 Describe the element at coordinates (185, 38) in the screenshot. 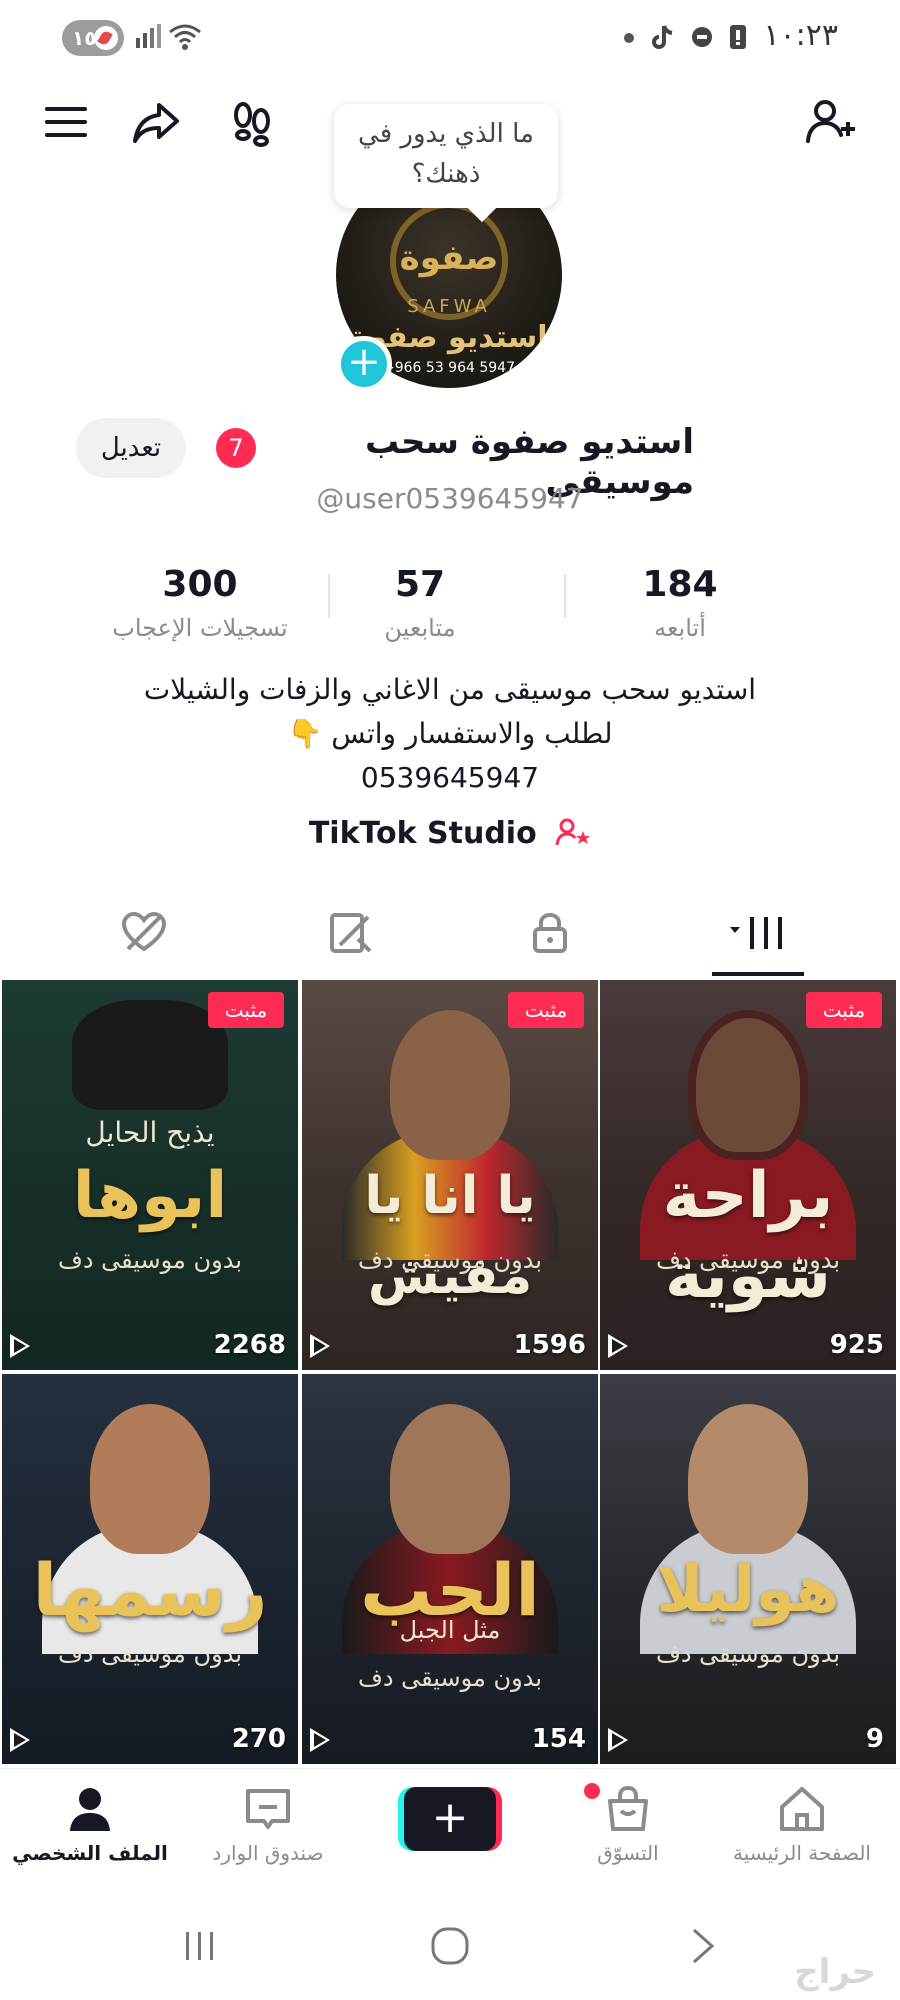

I see `wifi-icon` at that location.